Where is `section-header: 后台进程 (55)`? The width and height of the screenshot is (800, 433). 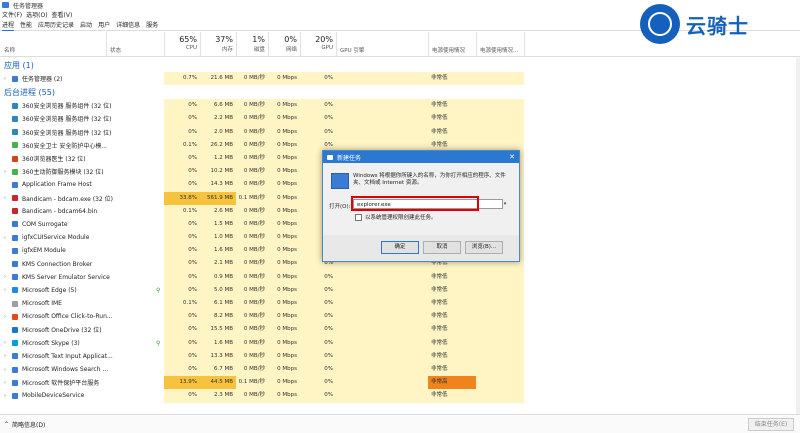
section-header: 后台进程 (55) is located at coordinates (400, 92).